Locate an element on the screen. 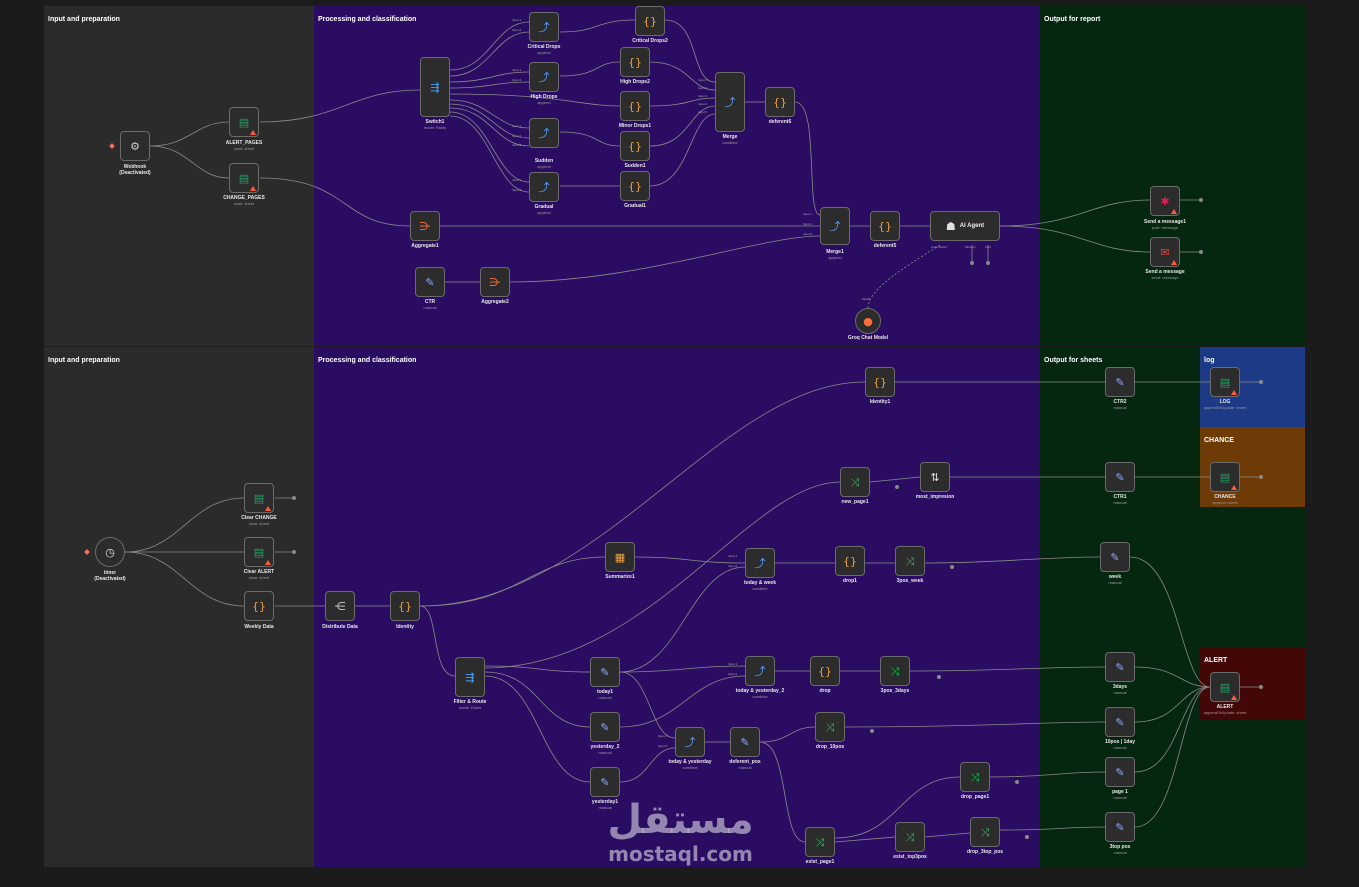  chance-node: ▤ is located at coordinates (1225, 477).